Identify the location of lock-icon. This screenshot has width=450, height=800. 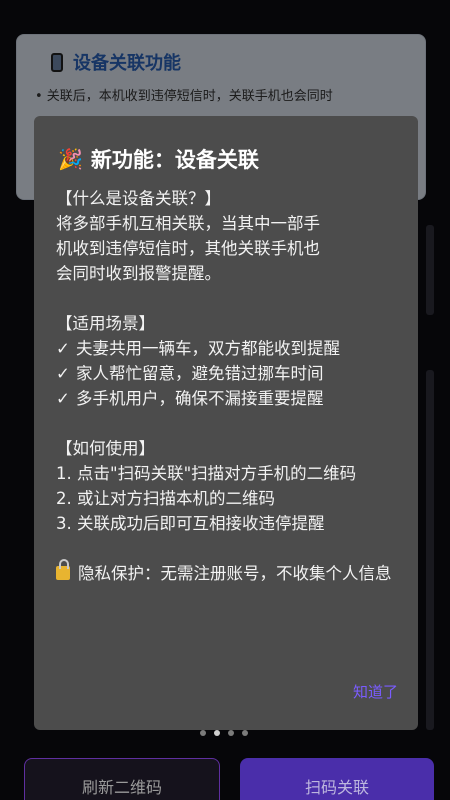
(63, 569).